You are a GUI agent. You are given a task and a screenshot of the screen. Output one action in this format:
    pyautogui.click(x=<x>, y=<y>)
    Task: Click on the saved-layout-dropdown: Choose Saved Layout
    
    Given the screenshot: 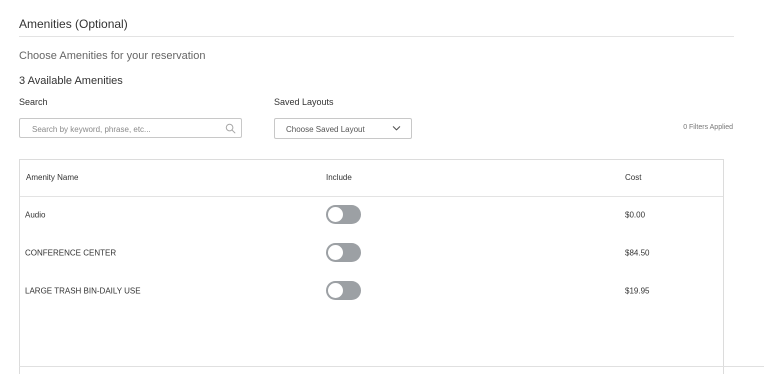 What is the action you would take?
    pyautogui.click(x=343, y=128)
    